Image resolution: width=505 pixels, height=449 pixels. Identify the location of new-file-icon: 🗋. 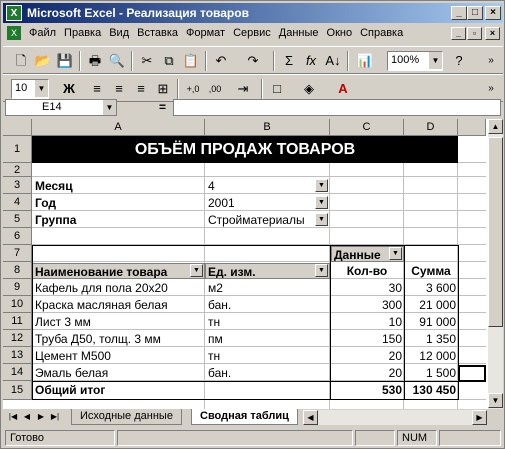
(21, 61).